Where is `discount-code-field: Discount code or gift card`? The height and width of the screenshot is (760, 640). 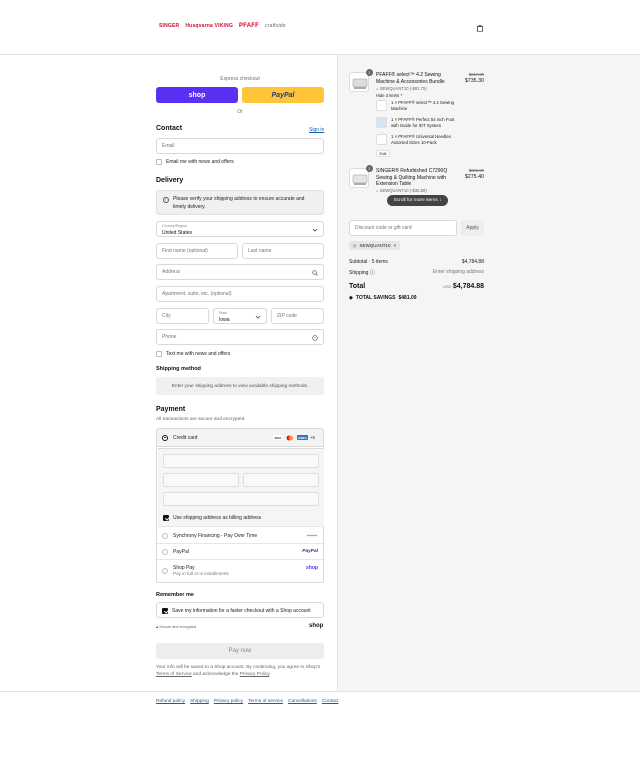 discount-code-field: Discount code or gift card is located at coordinates (403, 228).